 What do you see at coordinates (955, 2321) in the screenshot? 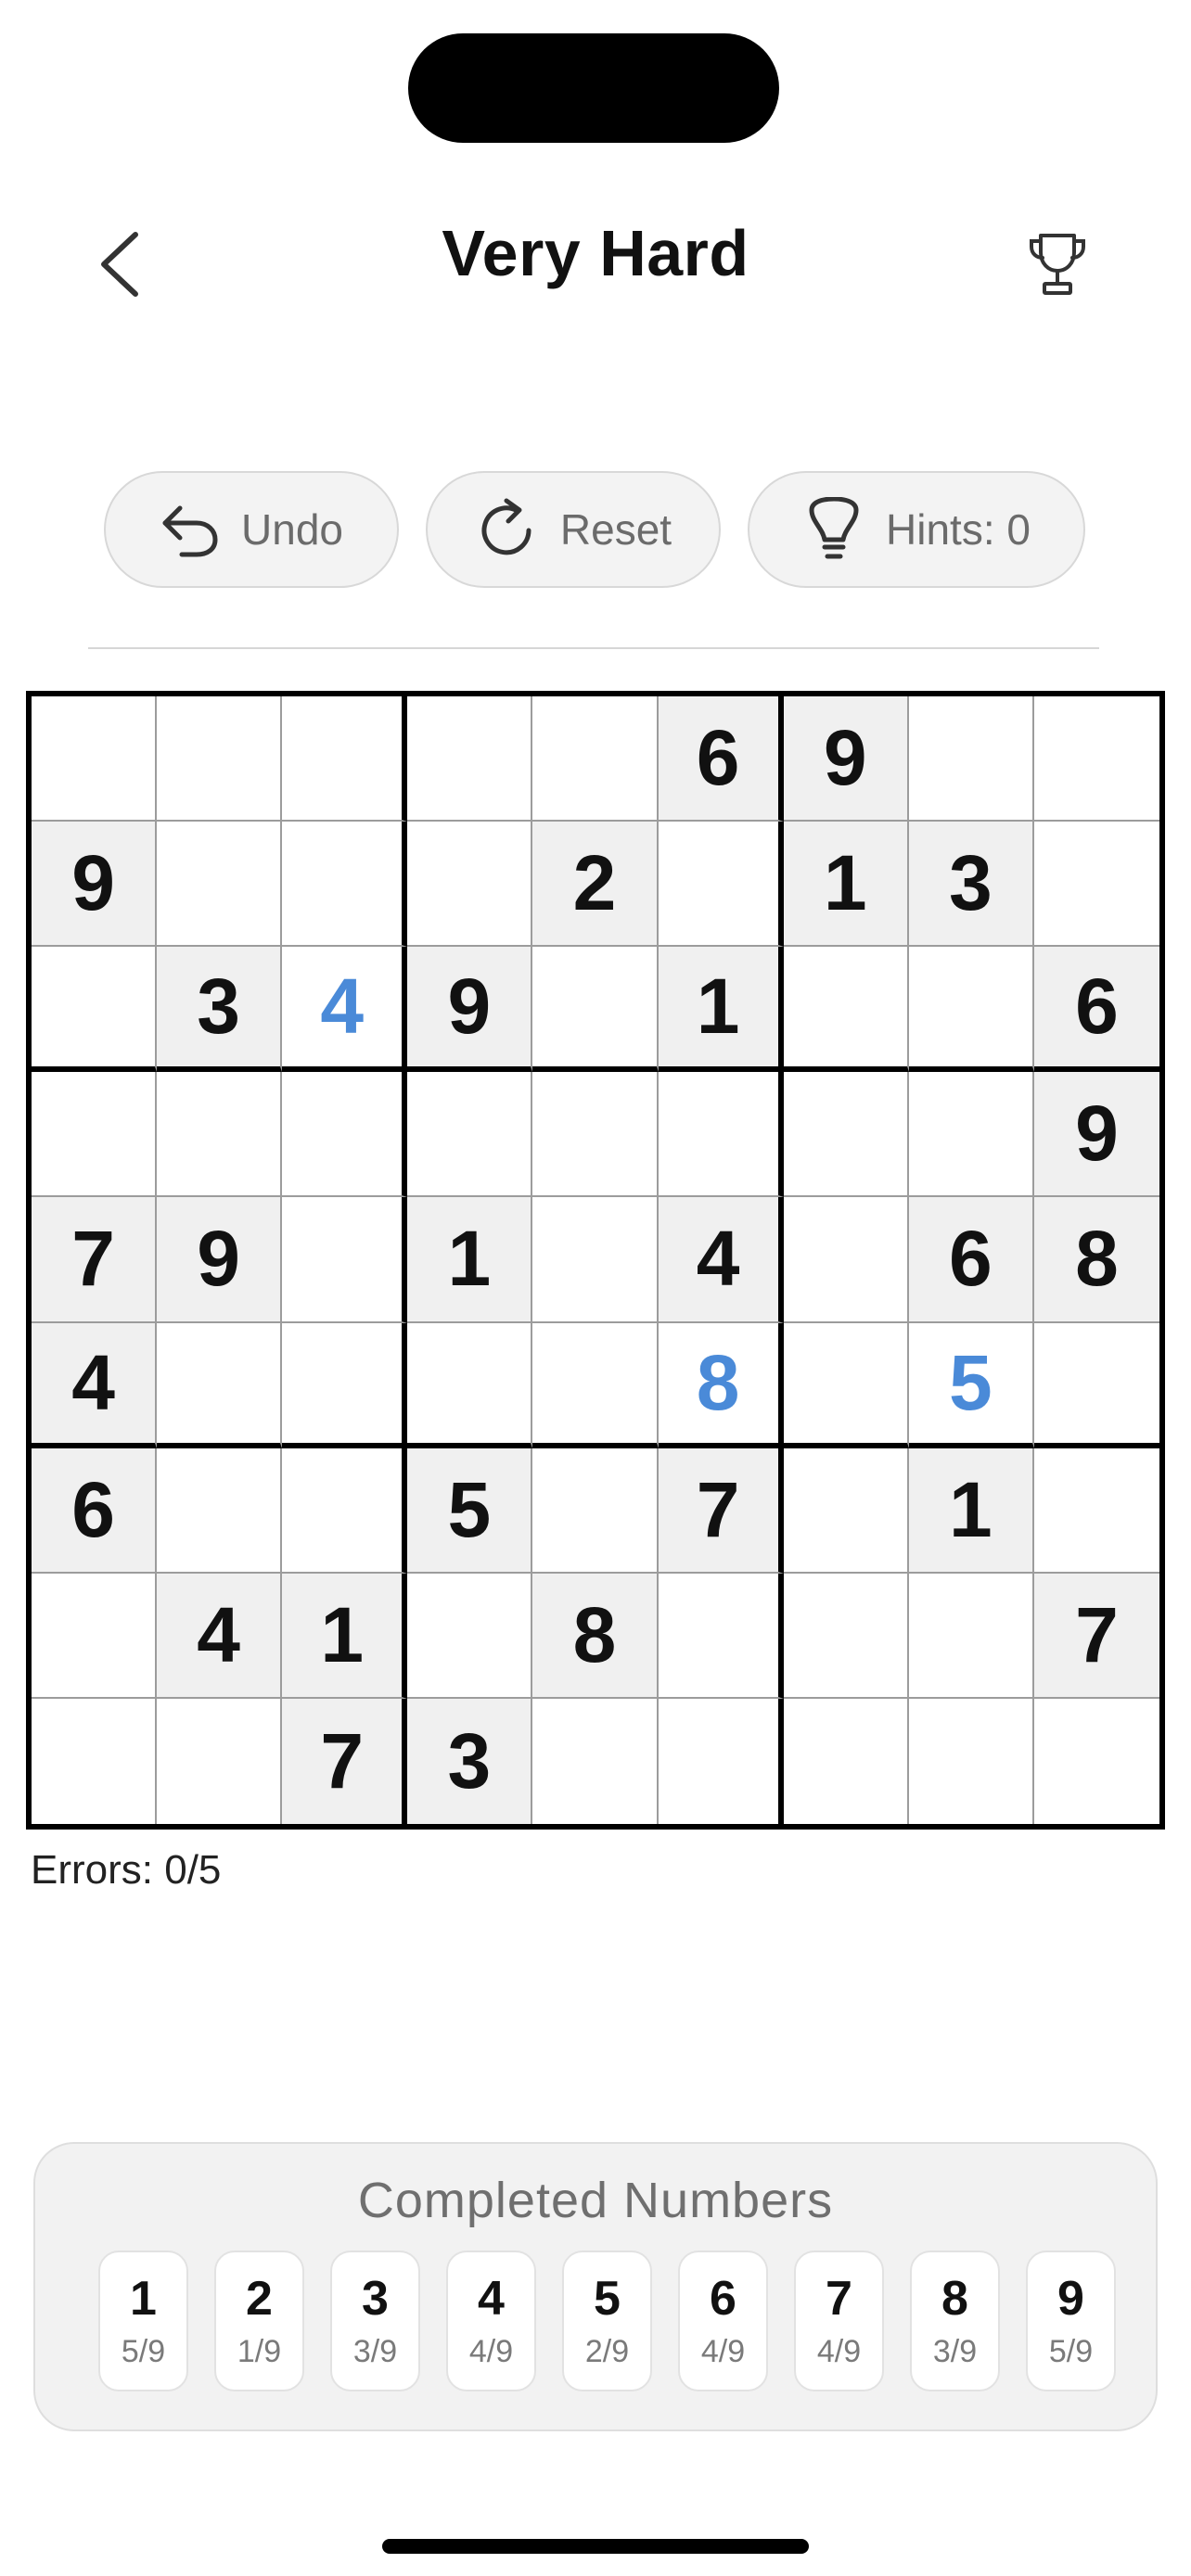
I see `number-tile-8: 8 3/9` at bounding box center [955, 2321].